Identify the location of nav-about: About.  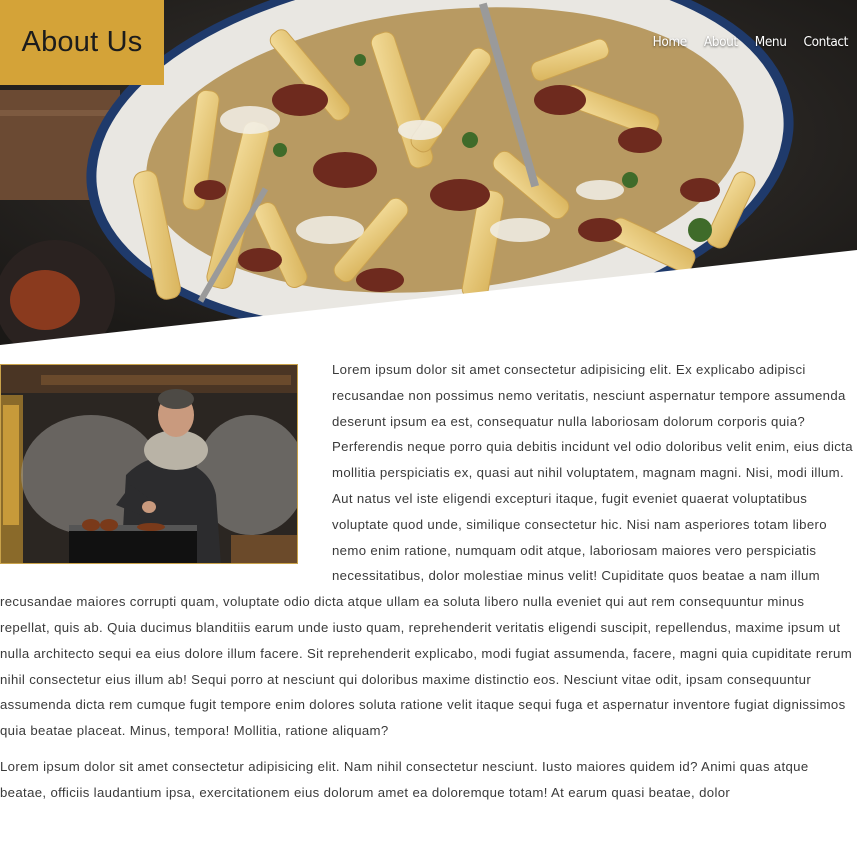
(721, 42).